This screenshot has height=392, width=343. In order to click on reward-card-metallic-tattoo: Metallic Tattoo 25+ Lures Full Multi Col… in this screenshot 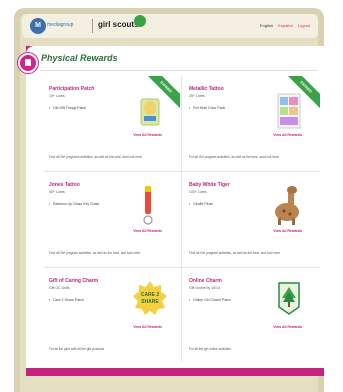, I will do `click(252, 123)`.